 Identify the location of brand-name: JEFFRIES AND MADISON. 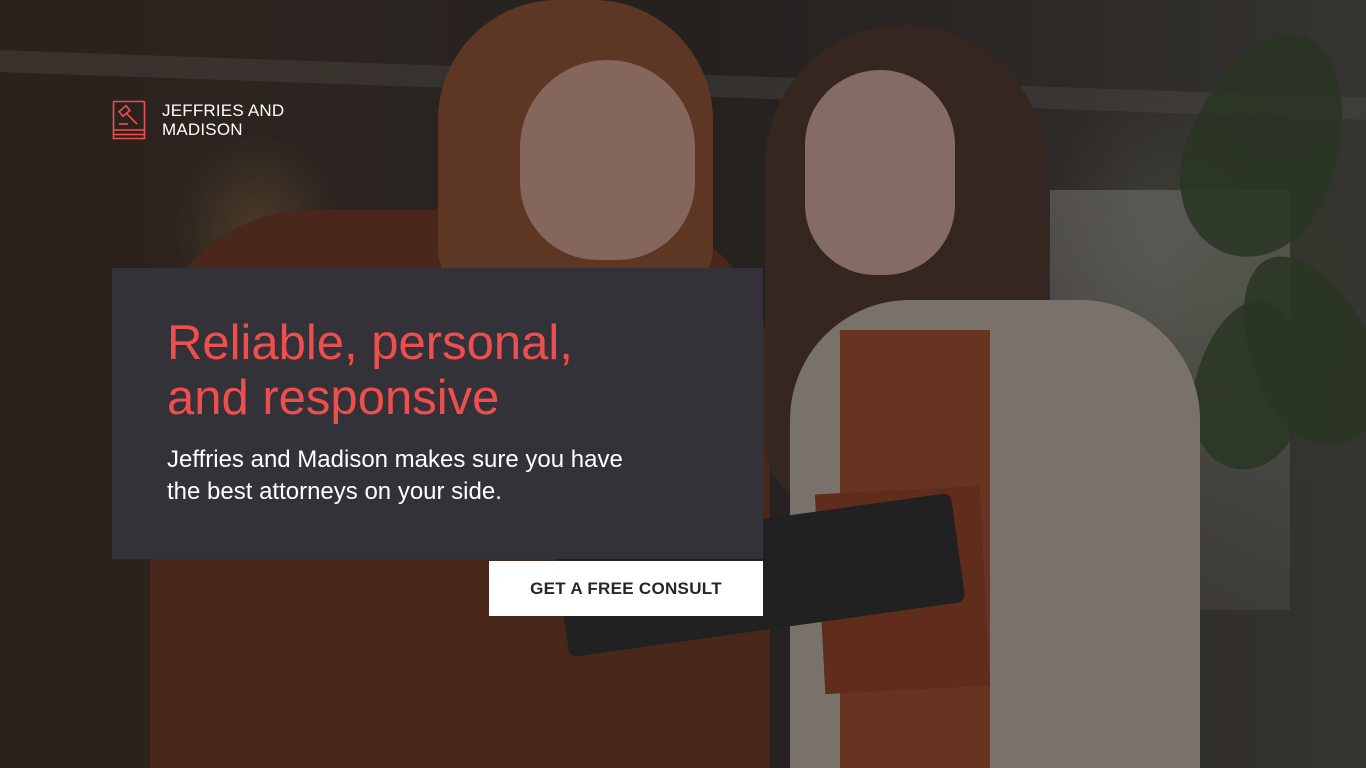
(223, 120).